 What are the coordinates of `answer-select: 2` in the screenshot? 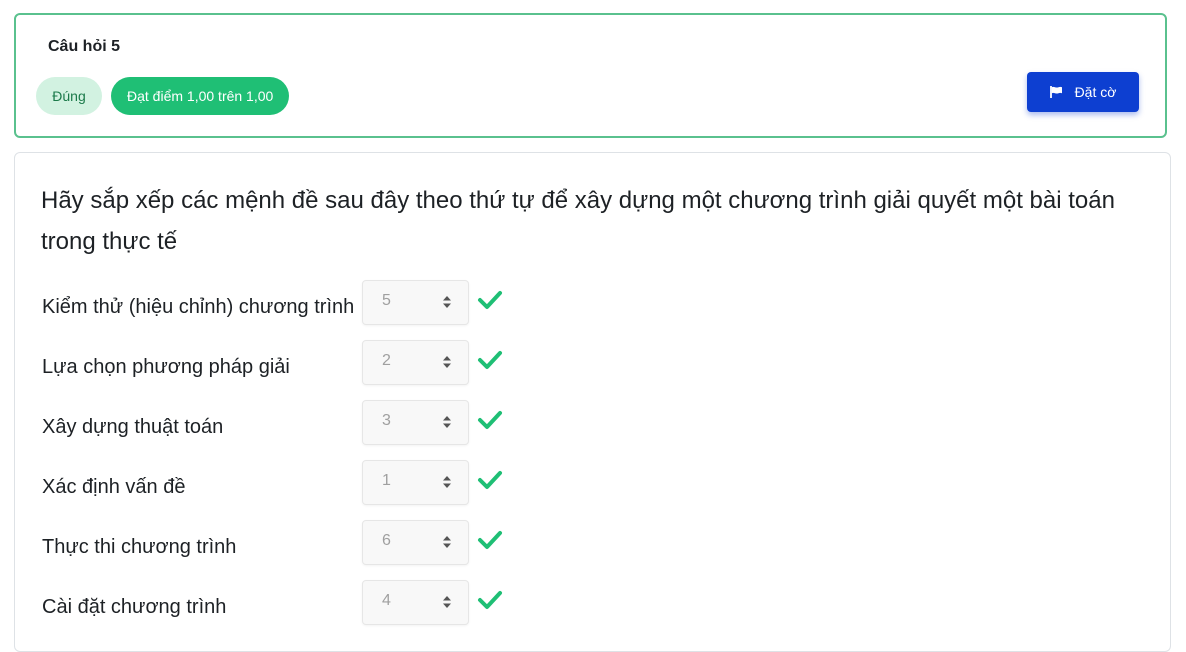 It's located at (415, 362).